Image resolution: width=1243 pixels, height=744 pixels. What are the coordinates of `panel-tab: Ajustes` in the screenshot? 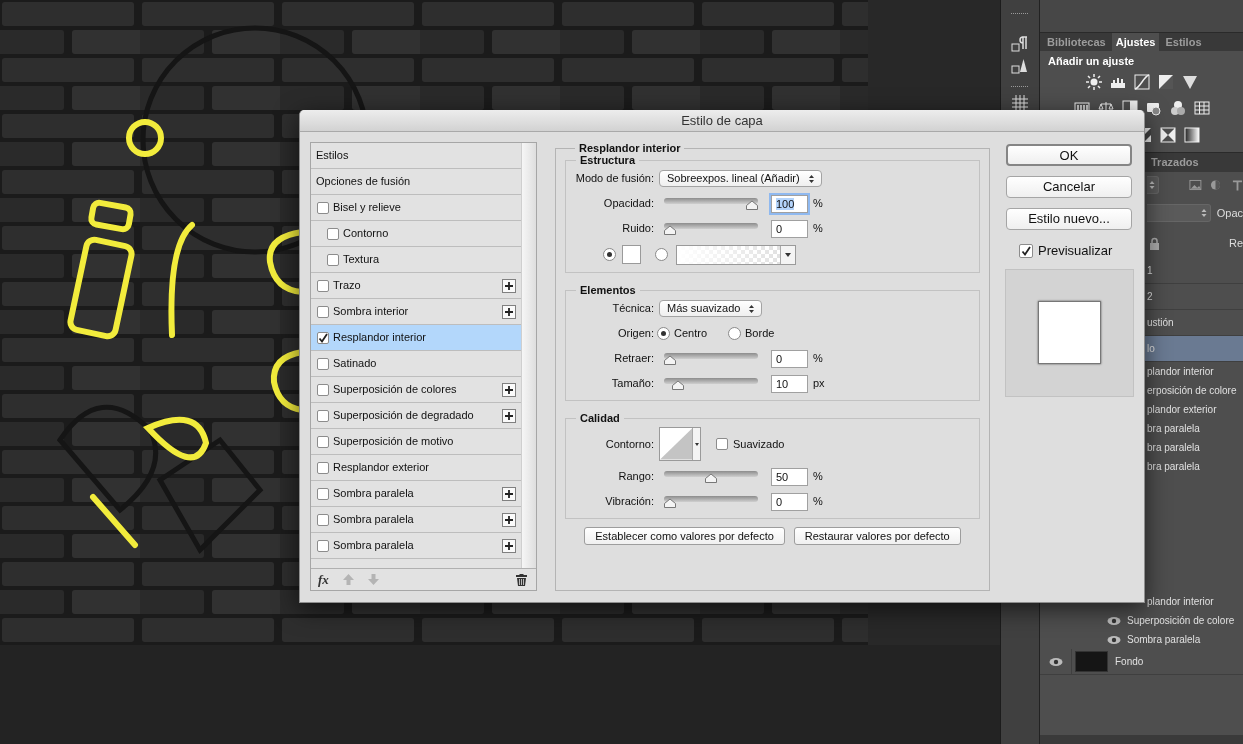 It's located at (1135, 42).